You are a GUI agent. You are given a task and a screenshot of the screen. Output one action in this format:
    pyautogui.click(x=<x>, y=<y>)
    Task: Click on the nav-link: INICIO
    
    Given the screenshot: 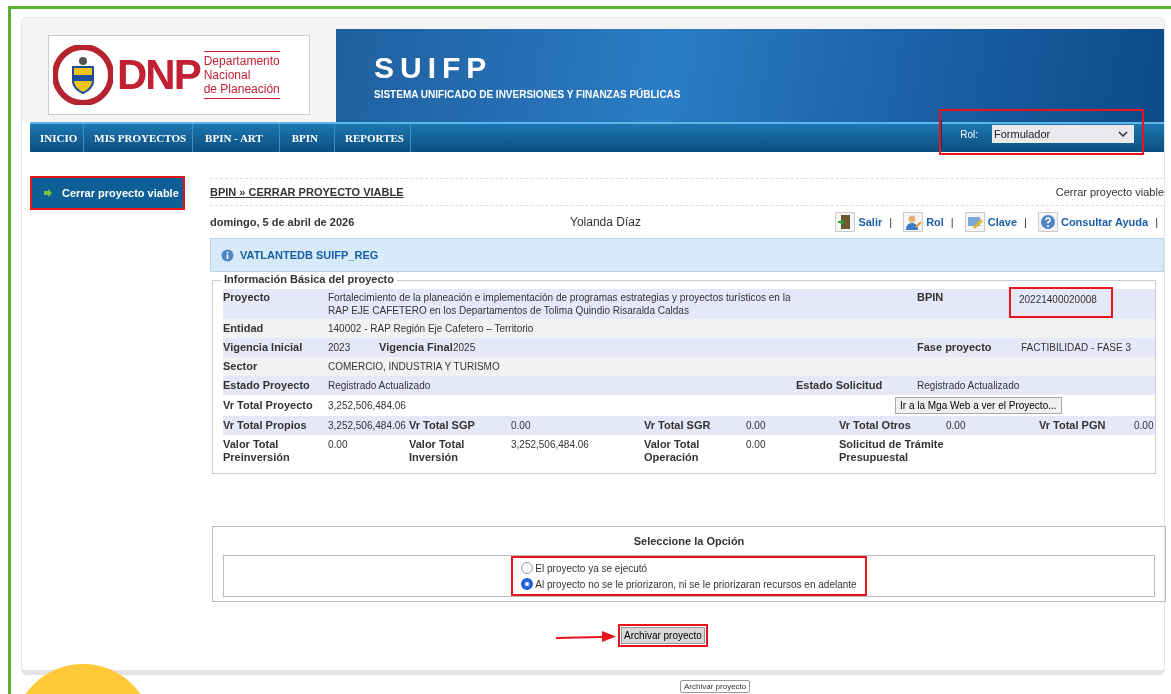 What is the action you would take?
    pyautogui.click(x=57, y=138)
    